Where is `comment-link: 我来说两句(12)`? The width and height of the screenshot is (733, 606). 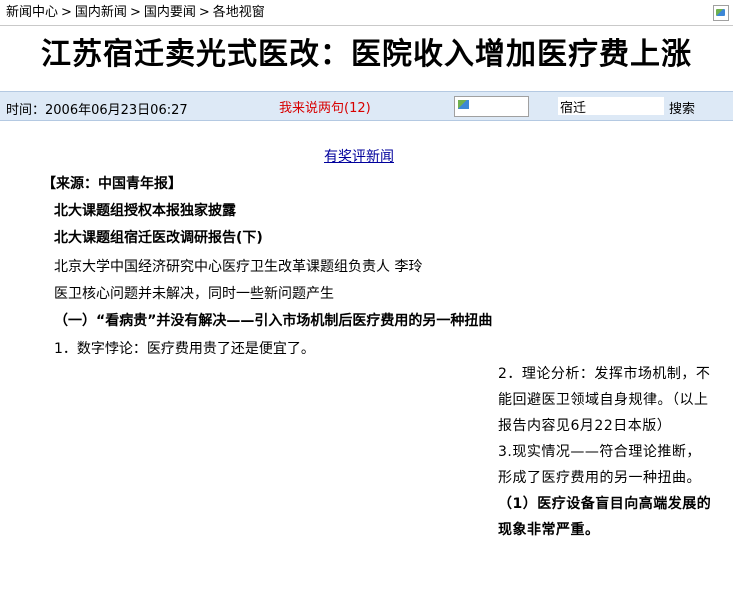
comment-link: 我来说两句(12) is located at coordinates (325, 106).